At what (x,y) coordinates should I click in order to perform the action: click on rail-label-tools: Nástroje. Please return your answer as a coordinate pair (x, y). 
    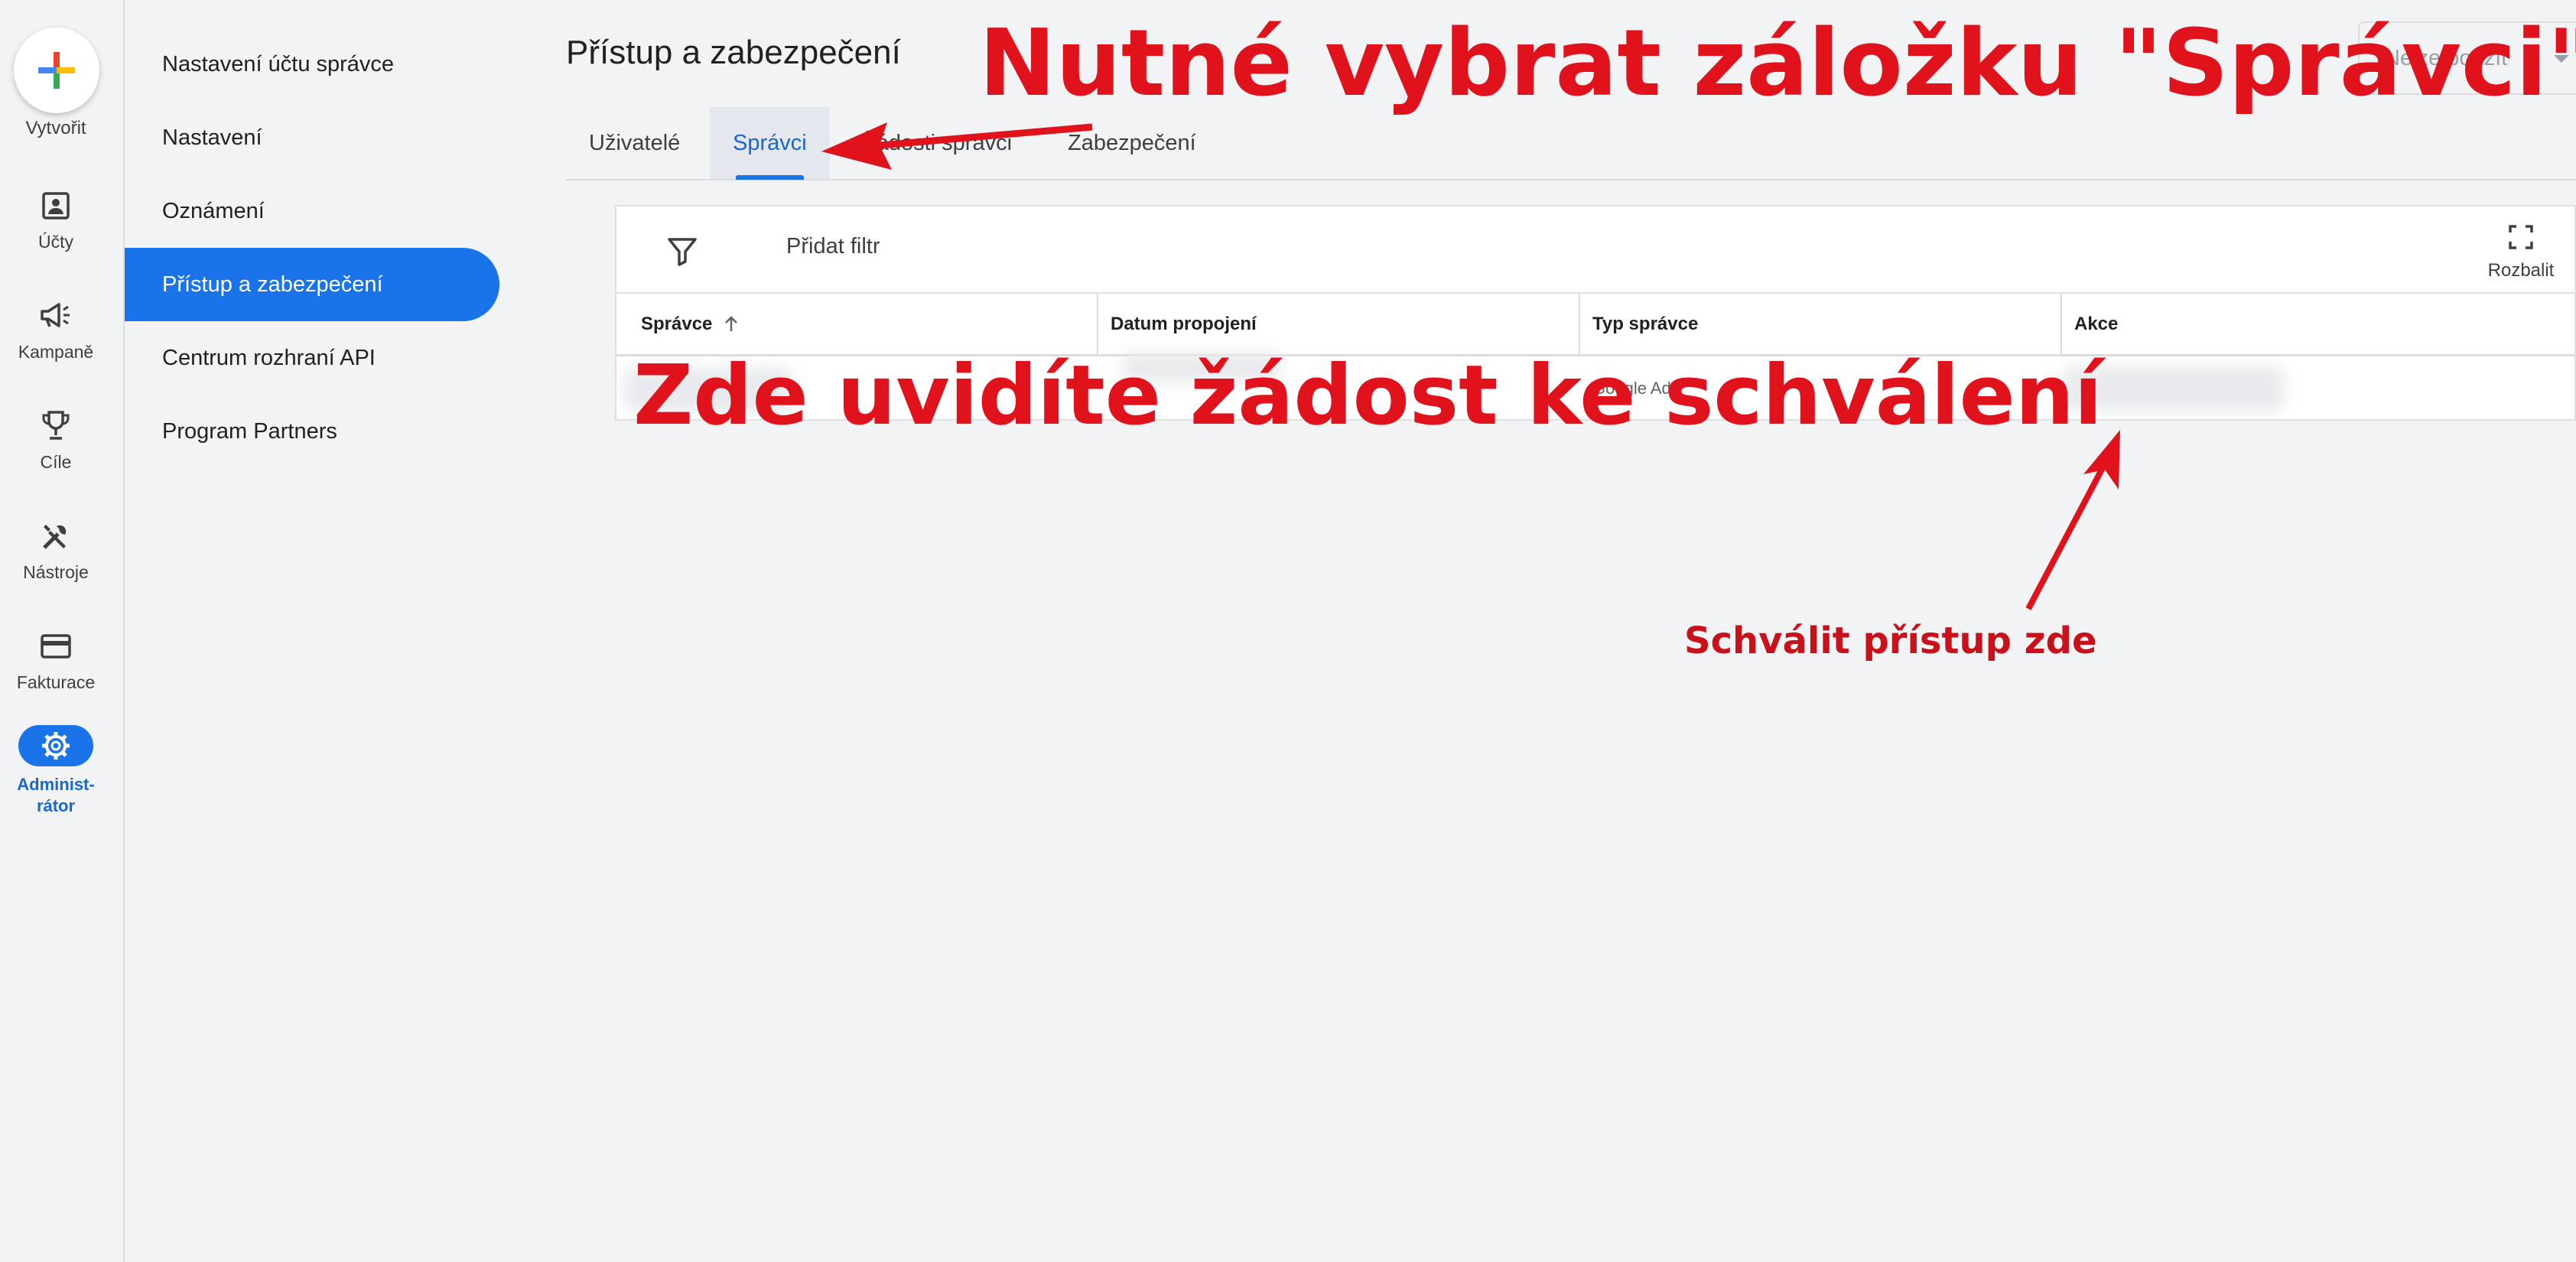
    Looking at the image, I should click on (56, 572).